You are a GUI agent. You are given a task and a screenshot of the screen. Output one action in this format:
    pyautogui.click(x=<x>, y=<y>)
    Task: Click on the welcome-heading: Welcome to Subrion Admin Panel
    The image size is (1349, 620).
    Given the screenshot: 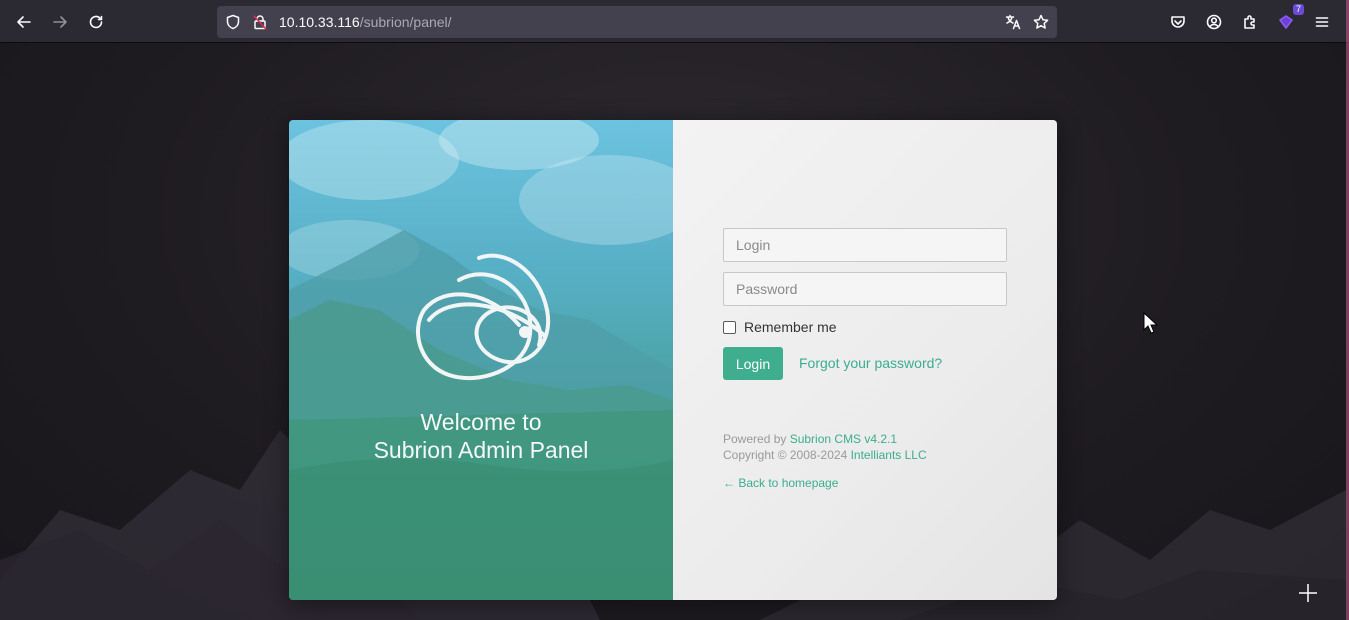 What is the action you would take?
    pyautogui.click(x=481, y=436)
    